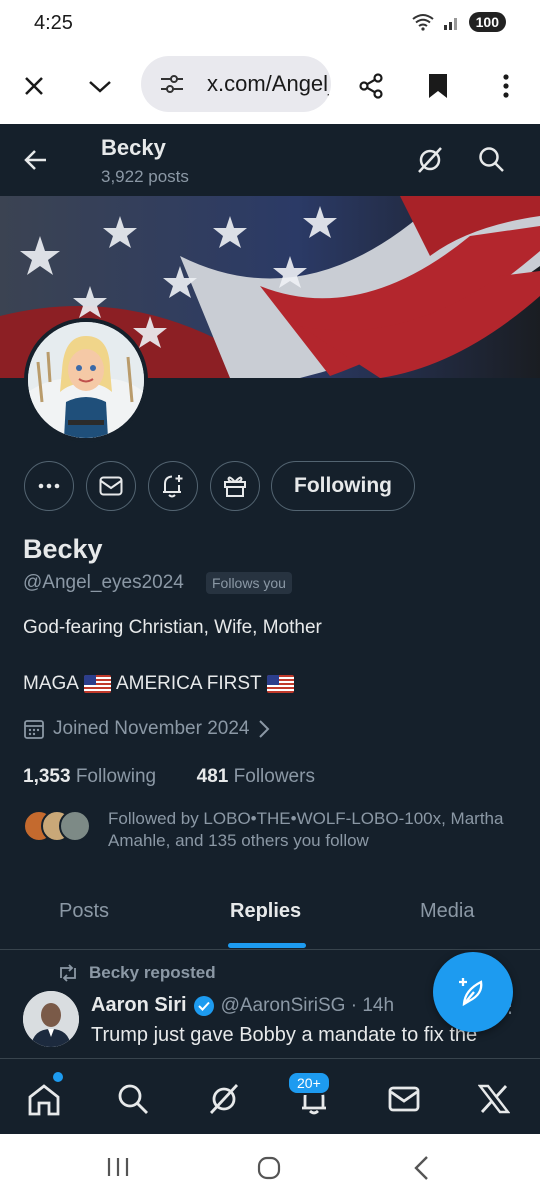 The image size is (540, 1200). What do you see at coordinates (270, 160) in the screenshot?
I see `profile-header-bar: Becky 3,922 posts` at bounding box center [270, 160].